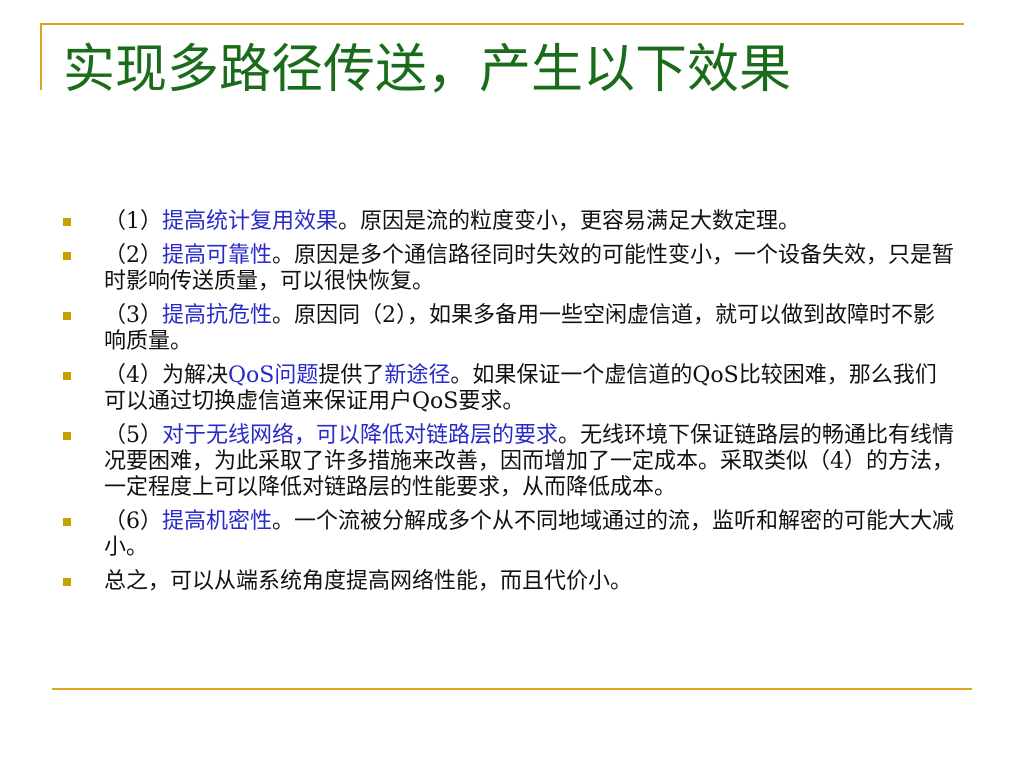 The width and height of the screenshot is (1024, 768). I want to click on bullet-text: （6）, so click(133, 521).